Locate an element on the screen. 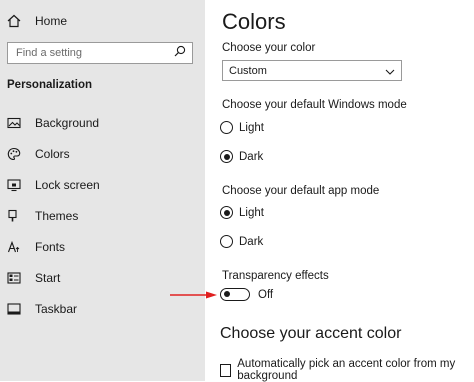  app-mode-dark-radio: Dark is located at coordinates (241, 241).